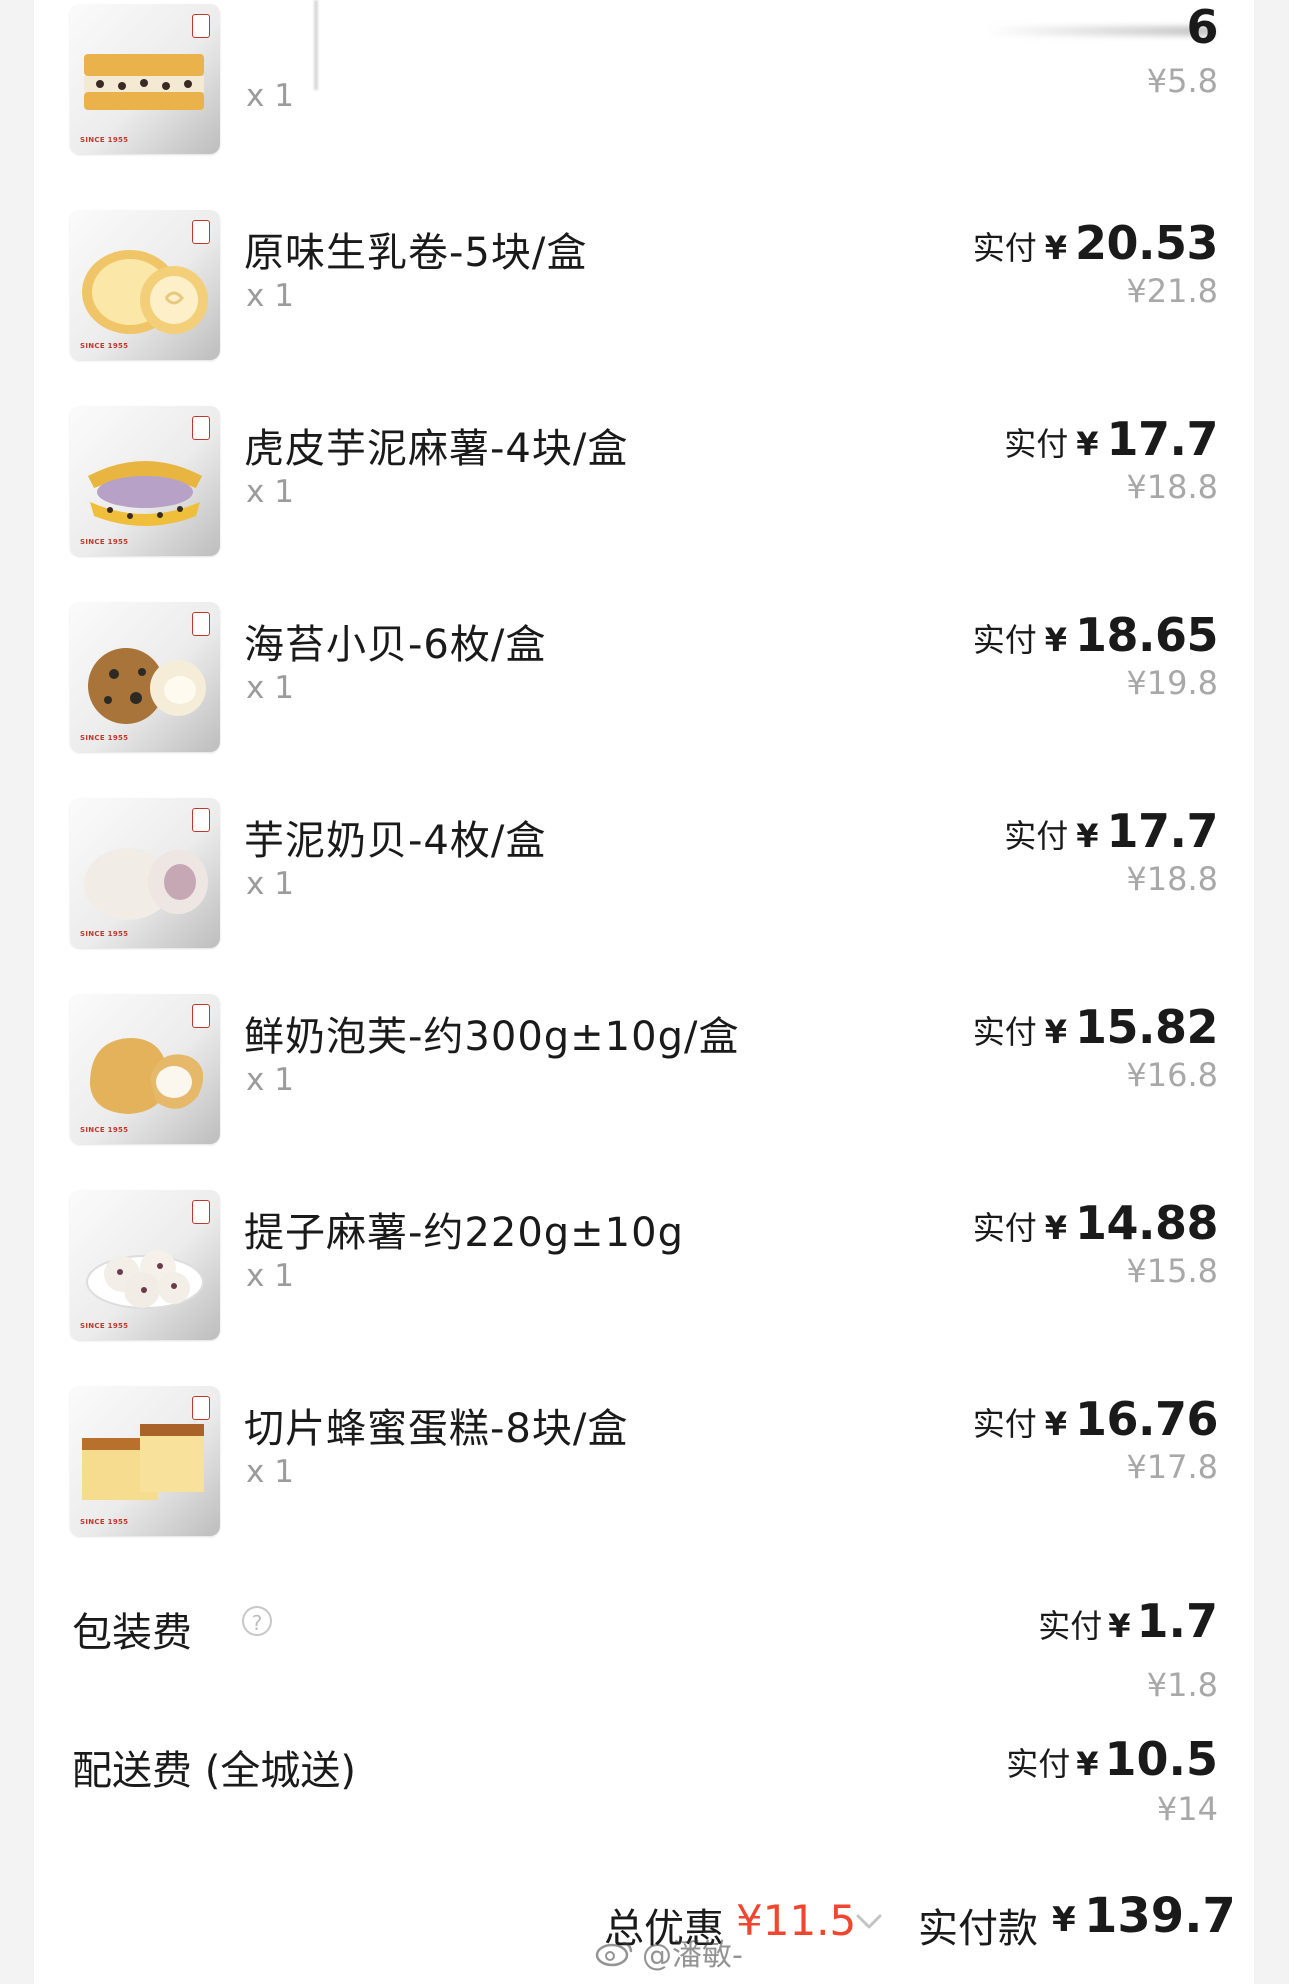  I want to click on blurred-region, so click(1099, 31).